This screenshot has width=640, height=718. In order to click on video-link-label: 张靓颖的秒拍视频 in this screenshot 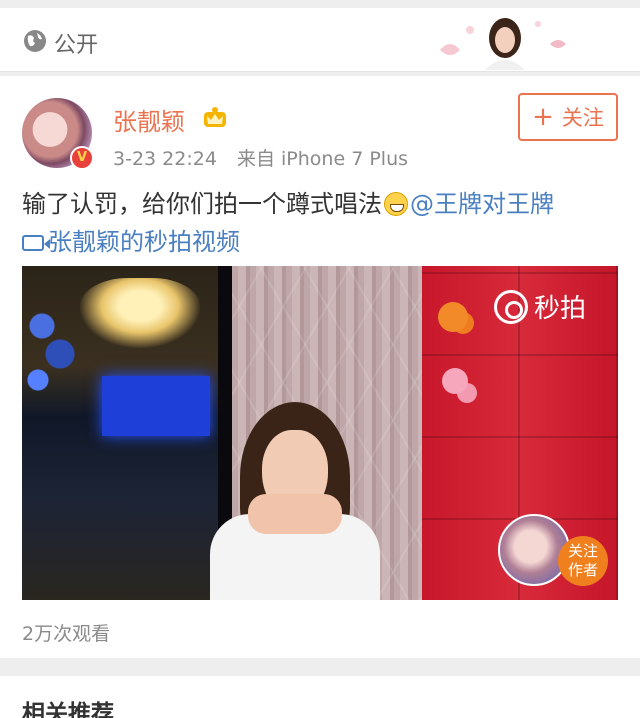, I will do `click(144, 242)`.